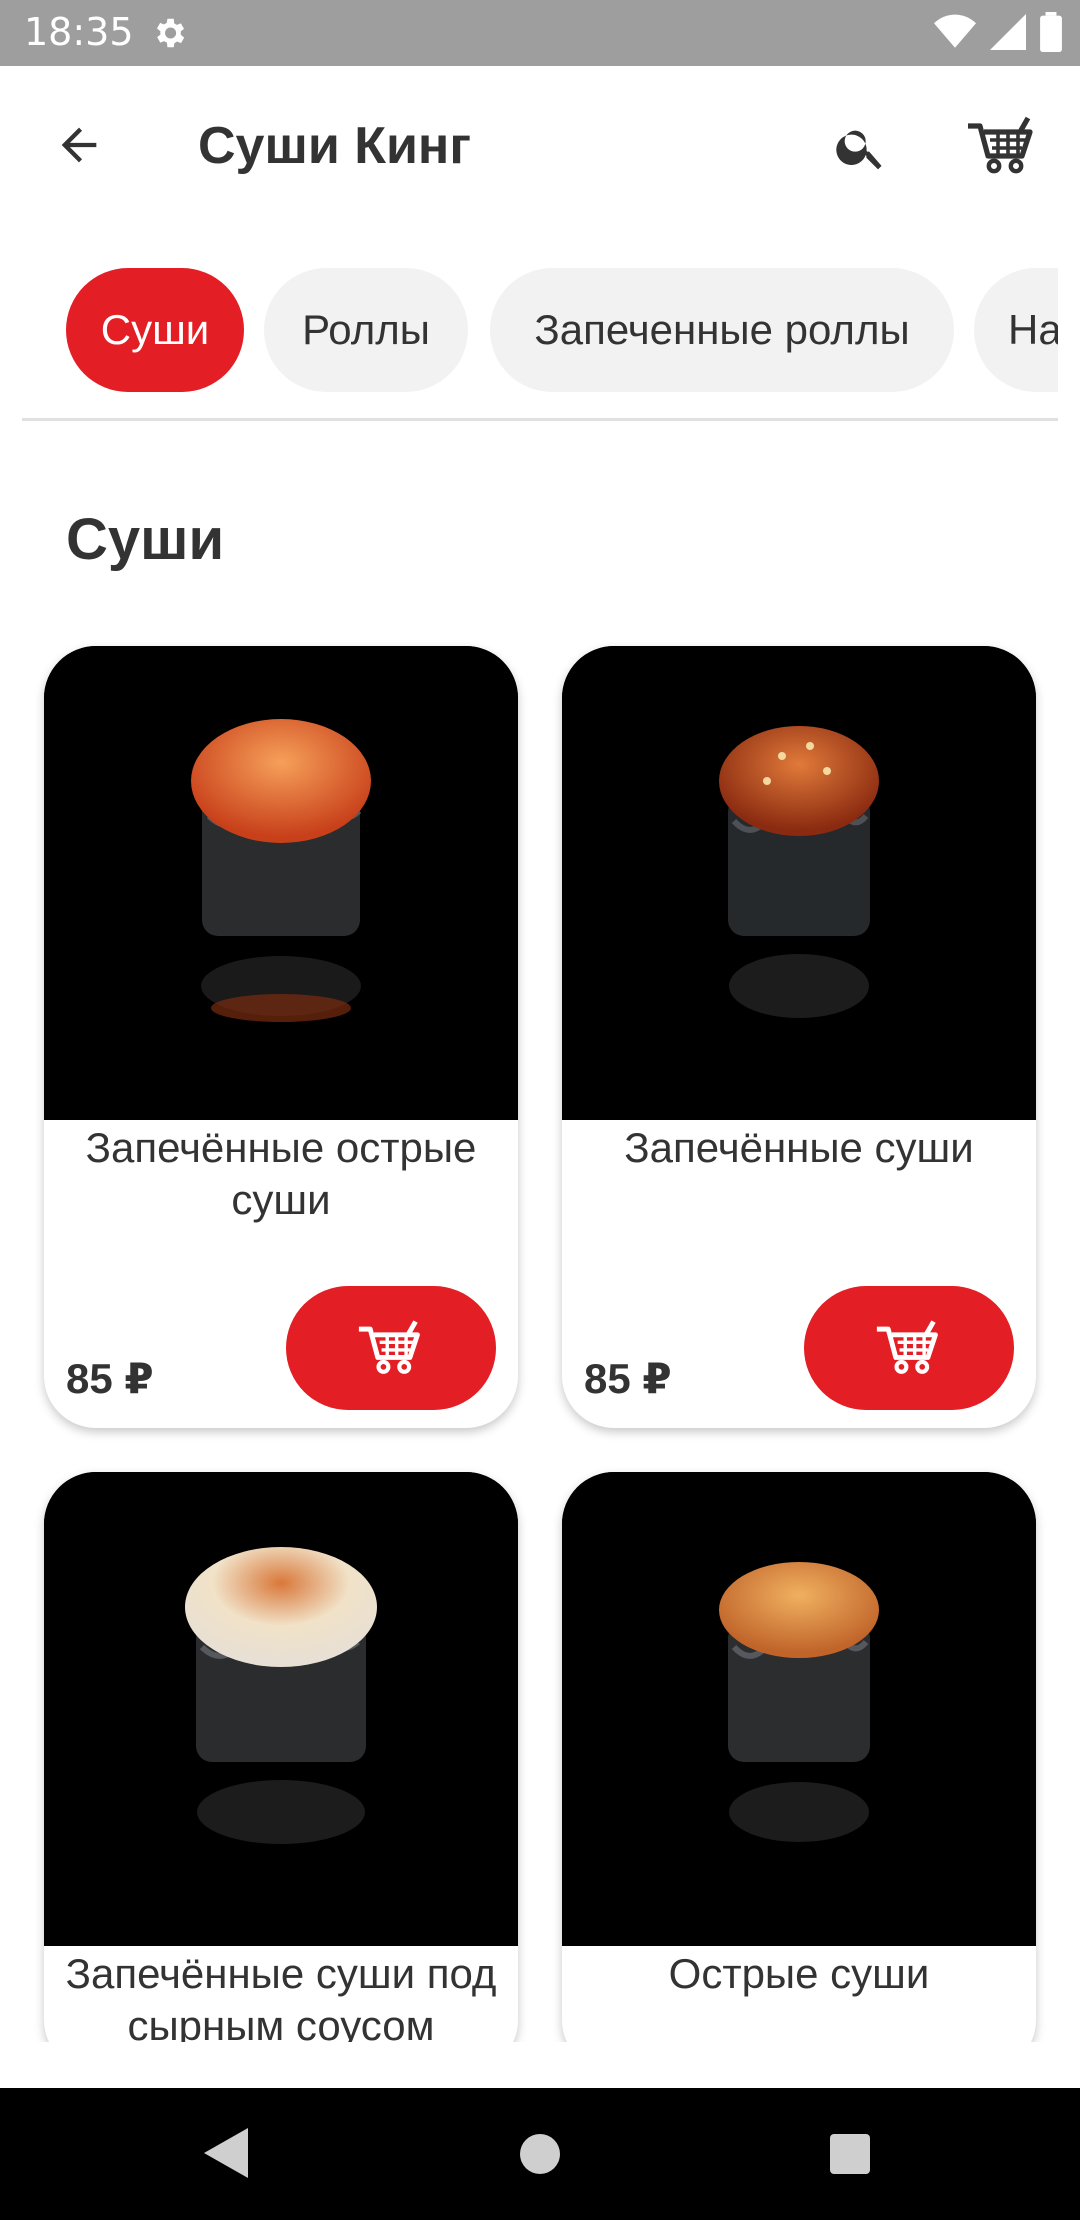  Describe the element at coordinates (1008, 34) in the screenshot. I see `signal-icon` at that location.